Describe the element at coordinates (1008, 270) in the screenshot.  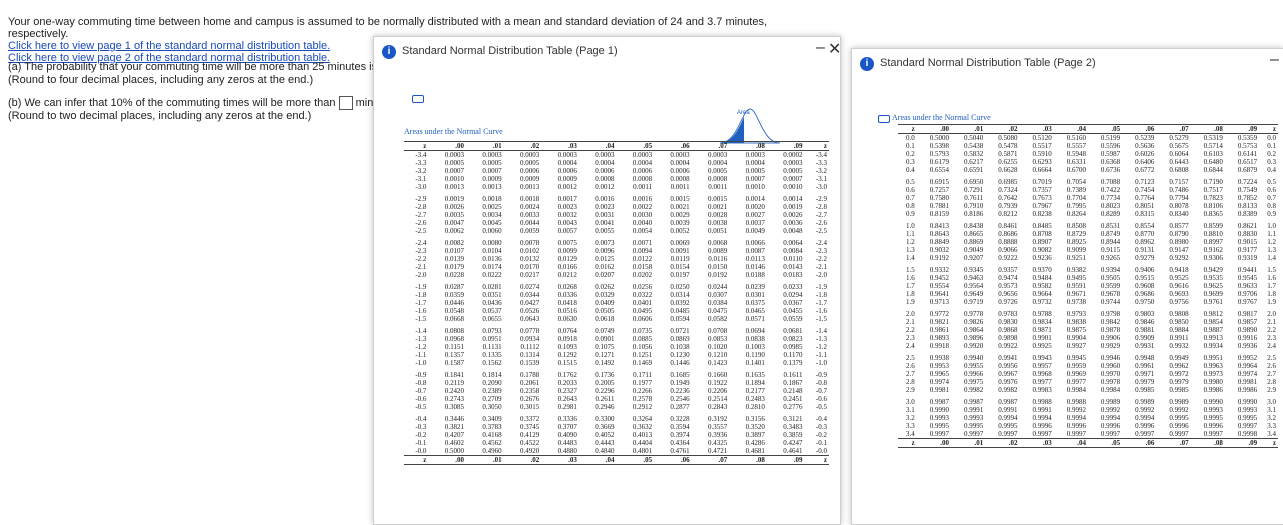
I see `table-cell: 0.9357` at that location.